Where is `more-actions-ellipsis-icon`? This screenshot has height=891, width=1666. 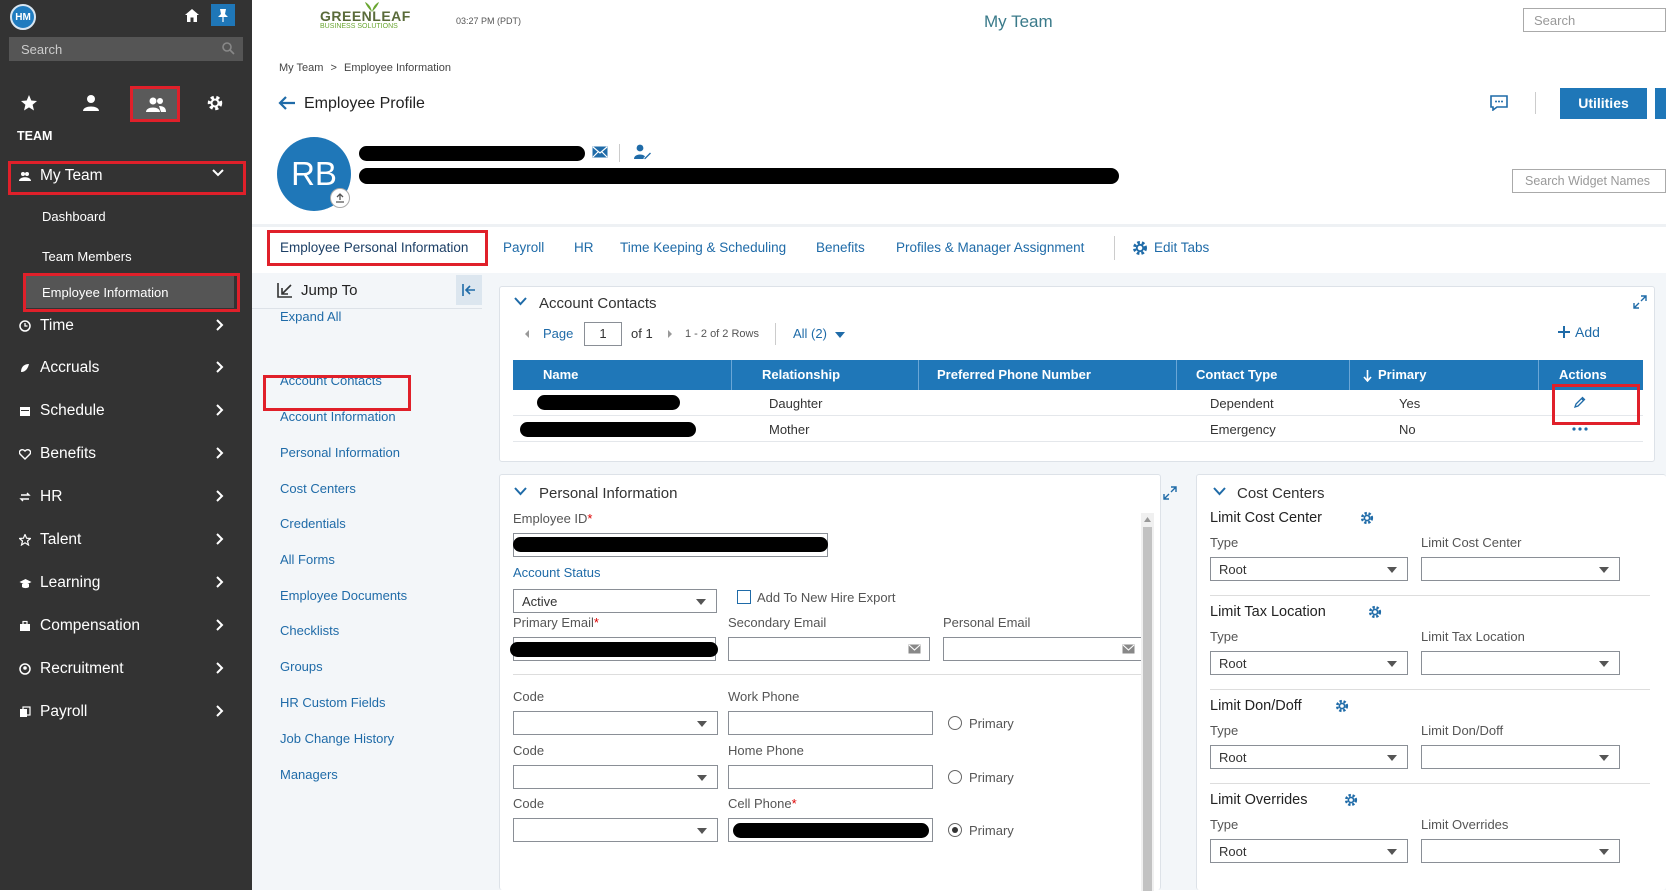 more-actions-ellipsis-icon is located at coordinates (1580, 429).